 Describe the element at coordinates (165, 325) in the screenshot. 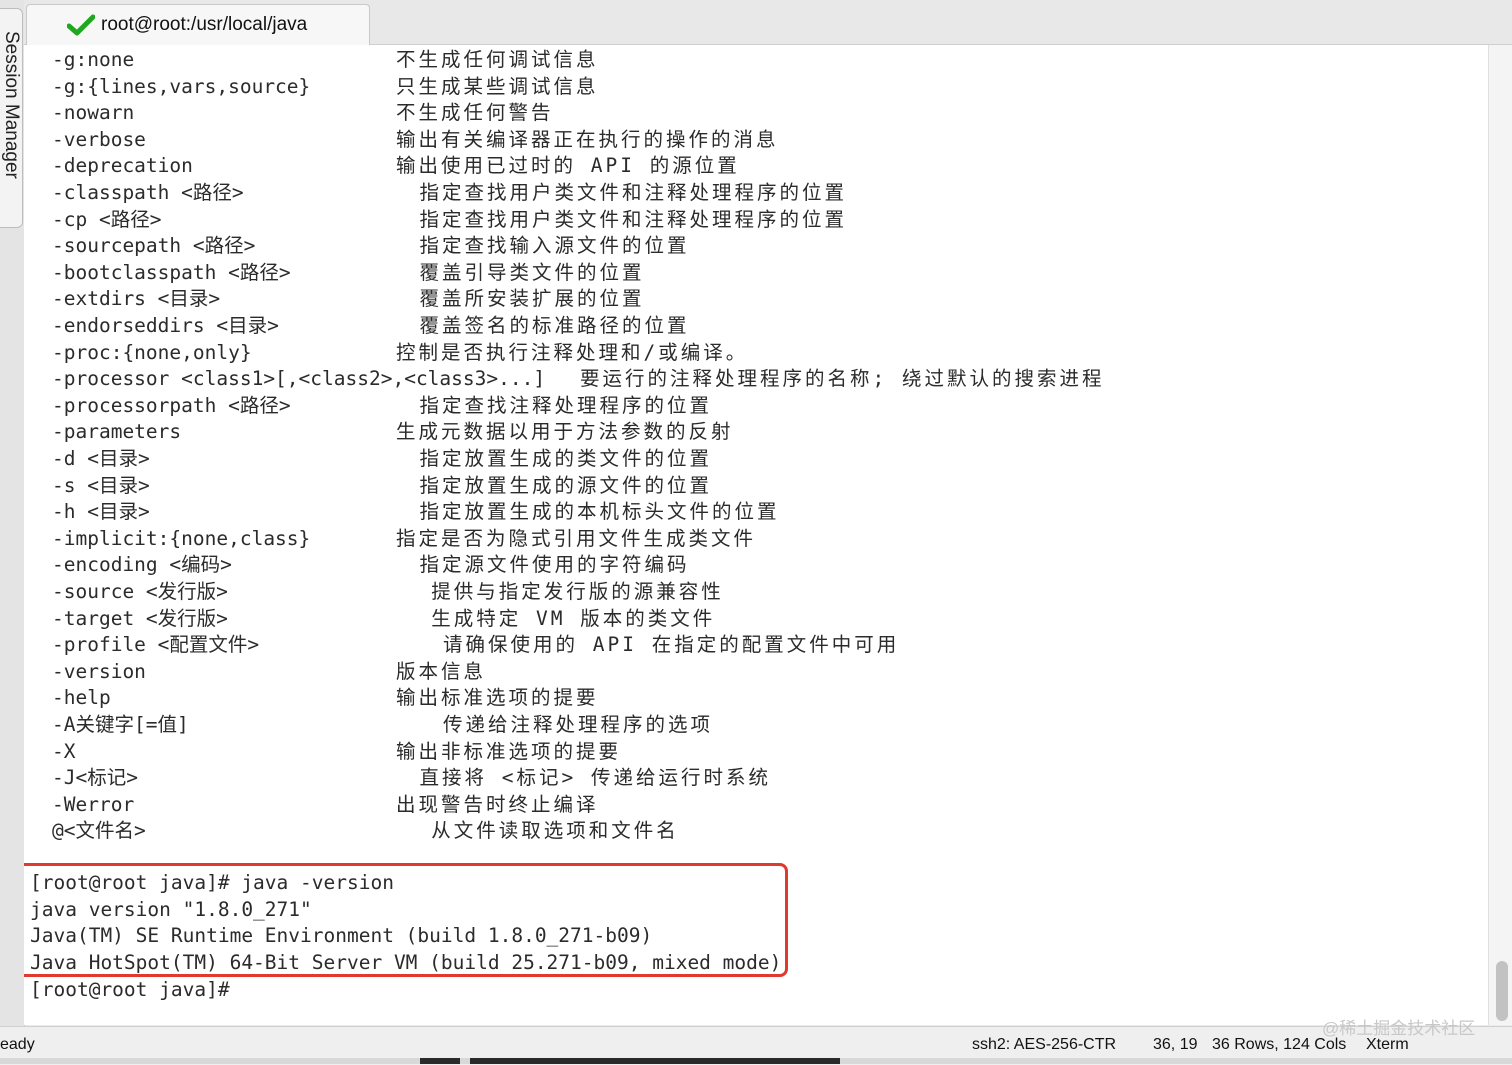

I see `help-option: -endorseddirs <目录>` at that location.